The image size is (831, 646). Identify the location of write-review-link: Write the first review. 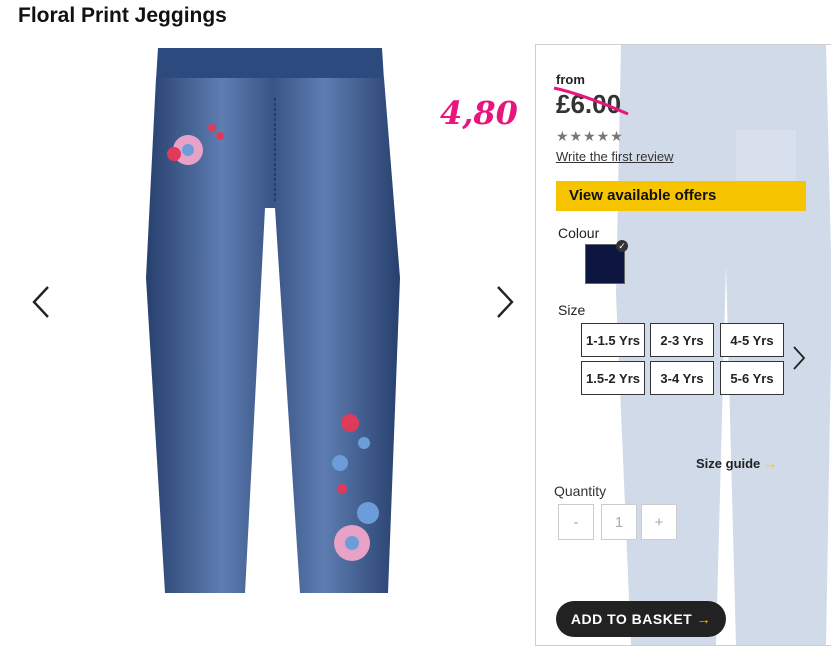
(615, 156).